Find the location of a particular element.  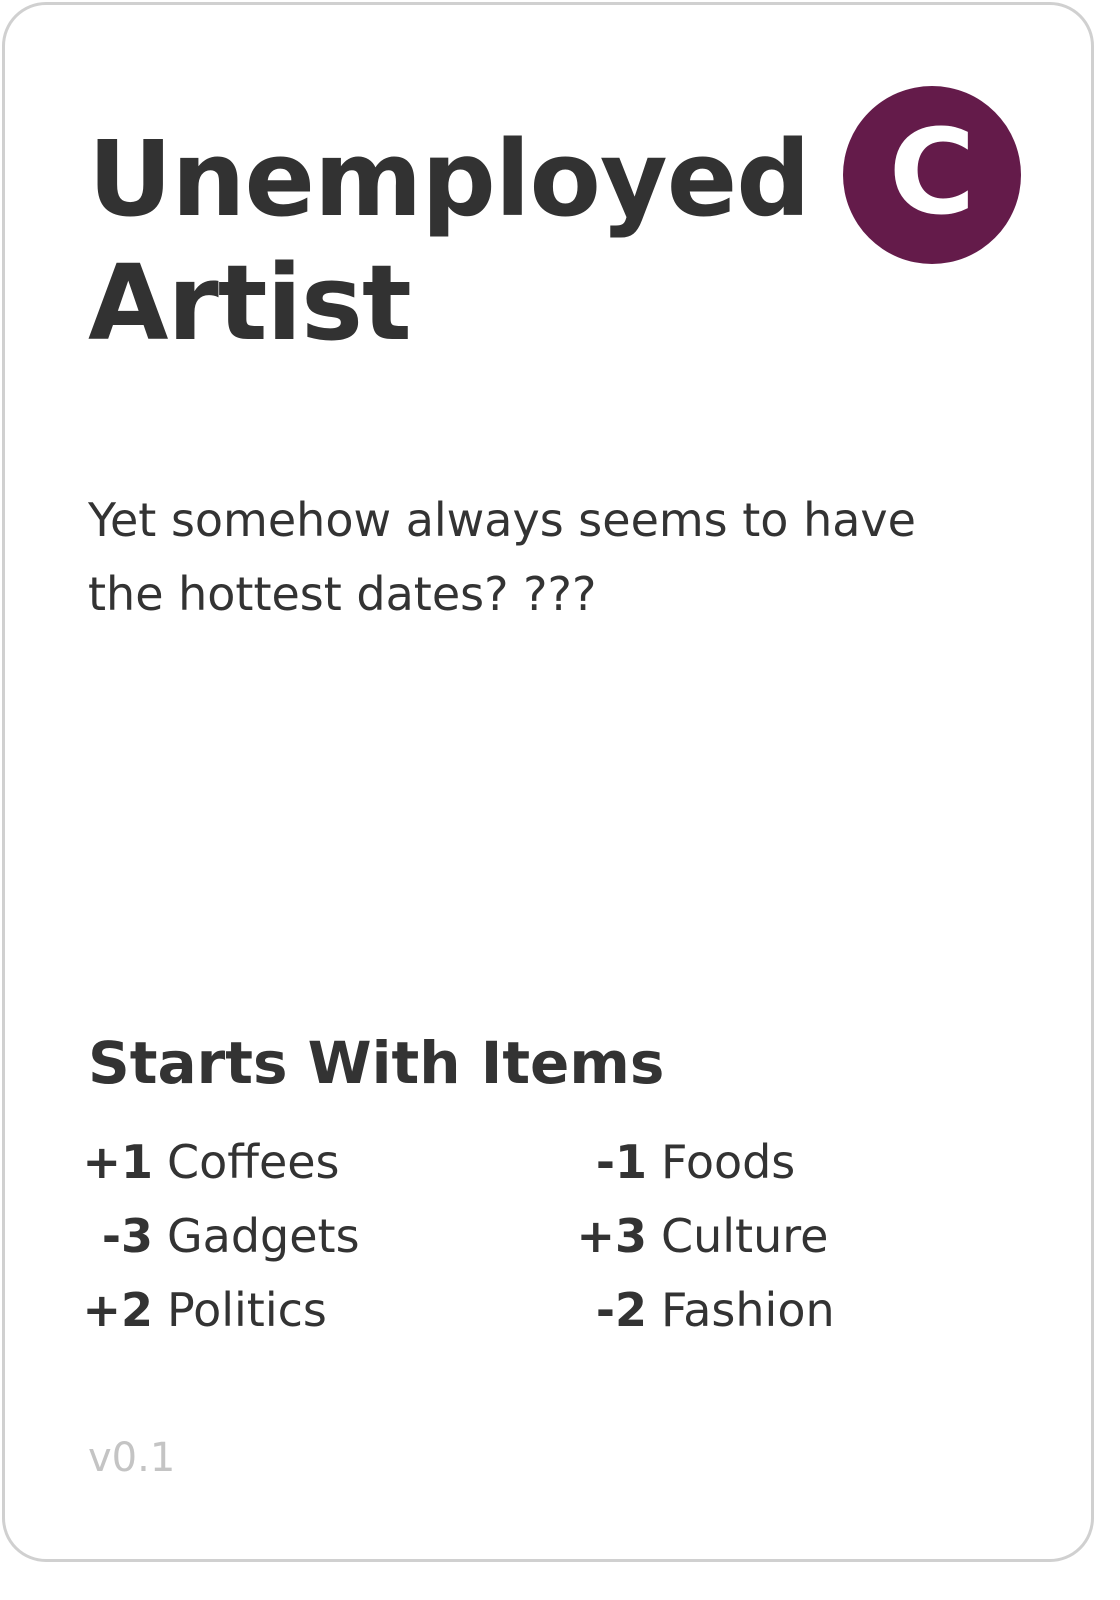

item-foods: -1 Foods is located at coordinates (682, 1162).